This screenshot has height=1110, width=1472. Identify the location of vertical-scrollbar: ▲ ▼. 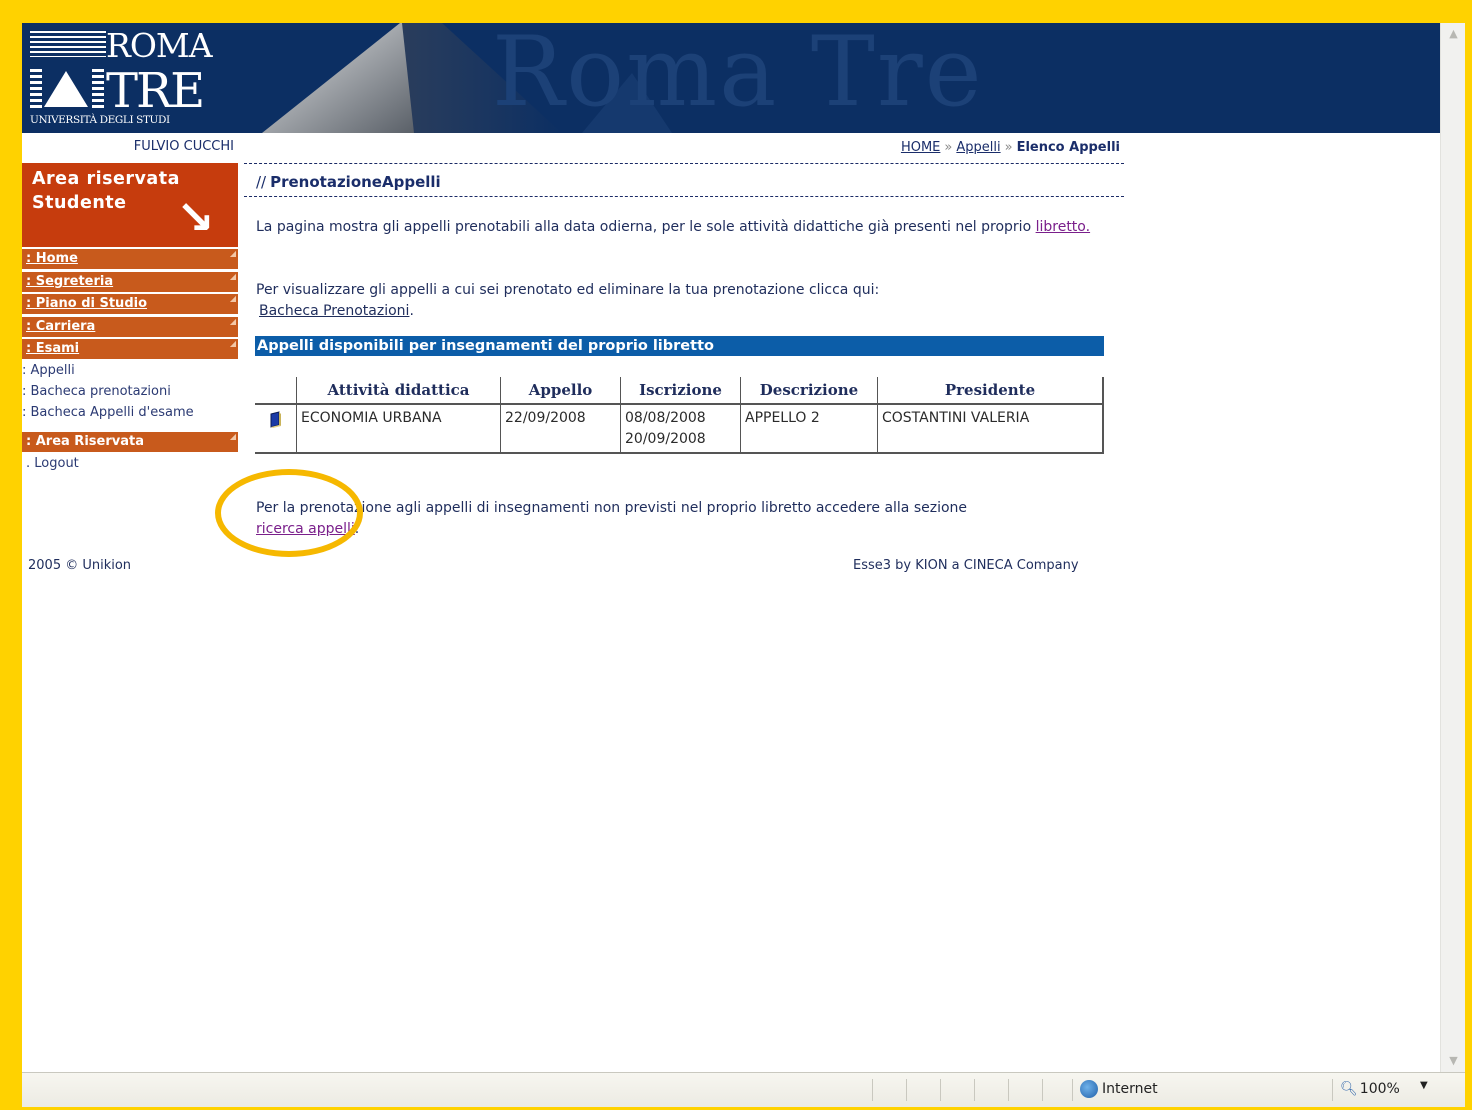
(1452, 547).